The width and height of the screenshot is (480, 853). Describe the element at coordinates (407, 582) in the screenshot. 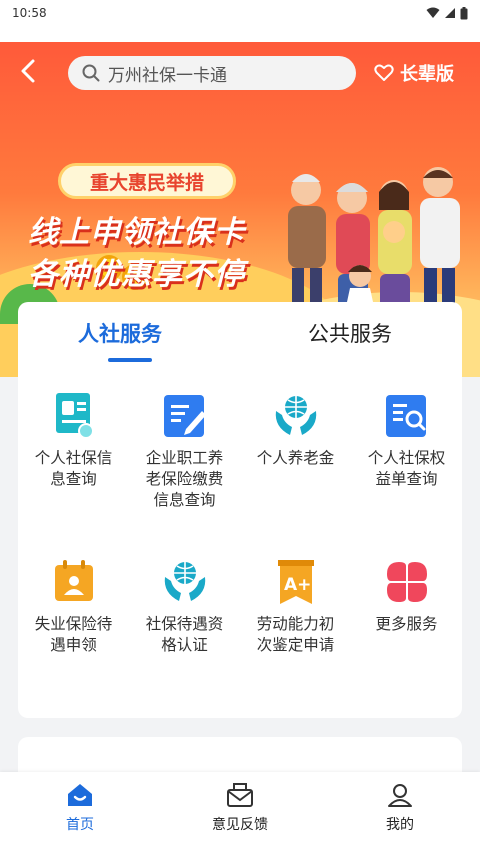

I see `four-petal-icon` at that location.